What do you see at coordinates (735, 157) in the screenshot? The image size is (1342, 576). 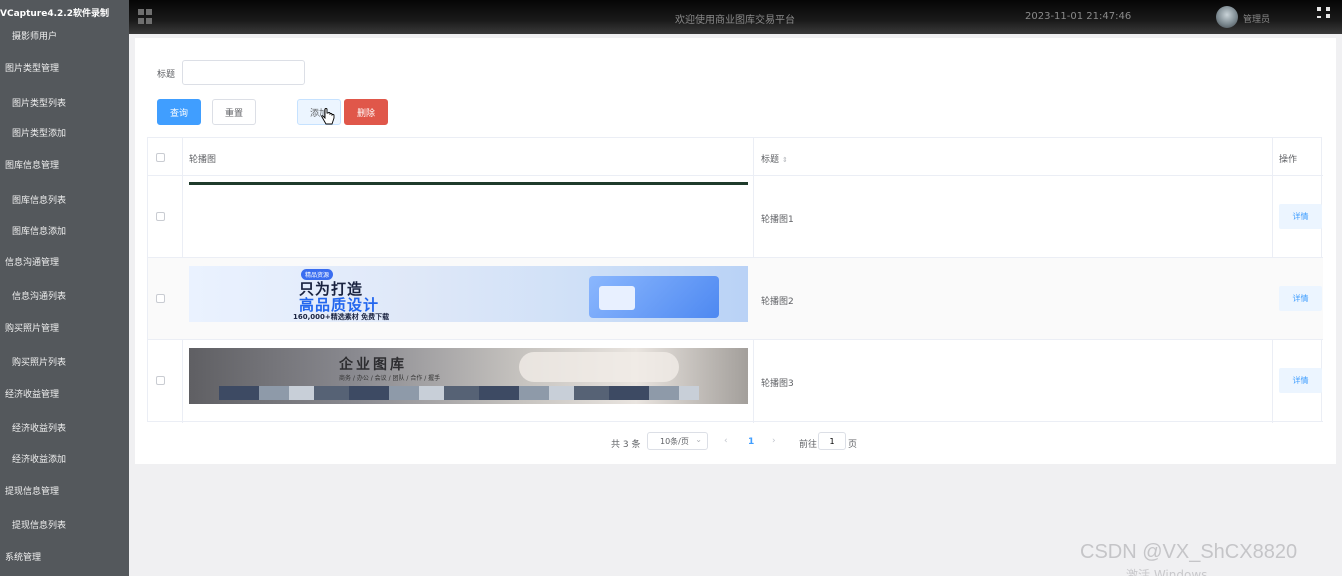 I see `table-header` at bounding box center [735, 157].